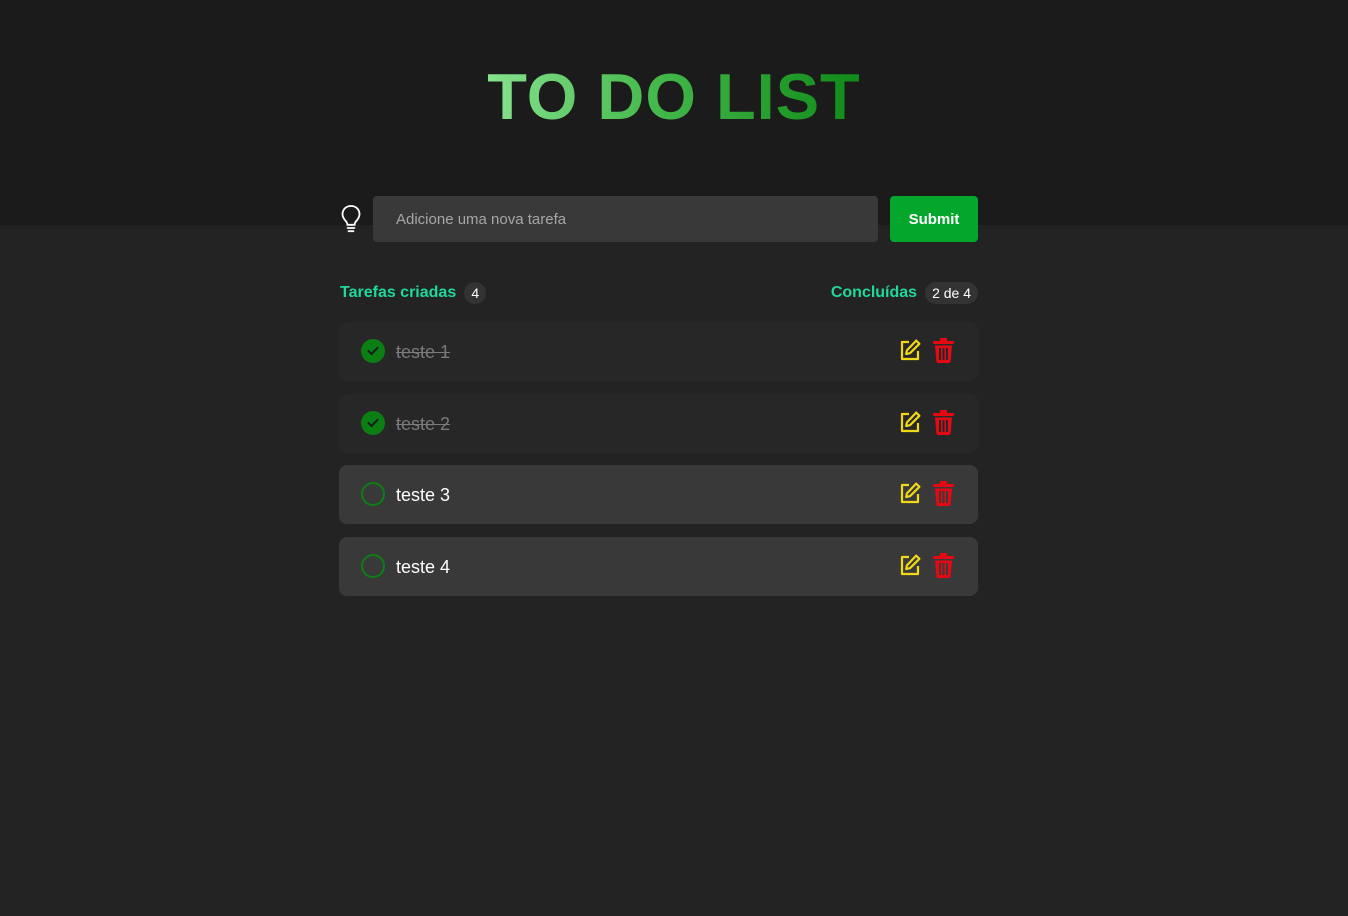 Image resolution: width=1348 pixels, height=916 pixels. I want to click on created-tasks-count: 4, so click(475, 293).